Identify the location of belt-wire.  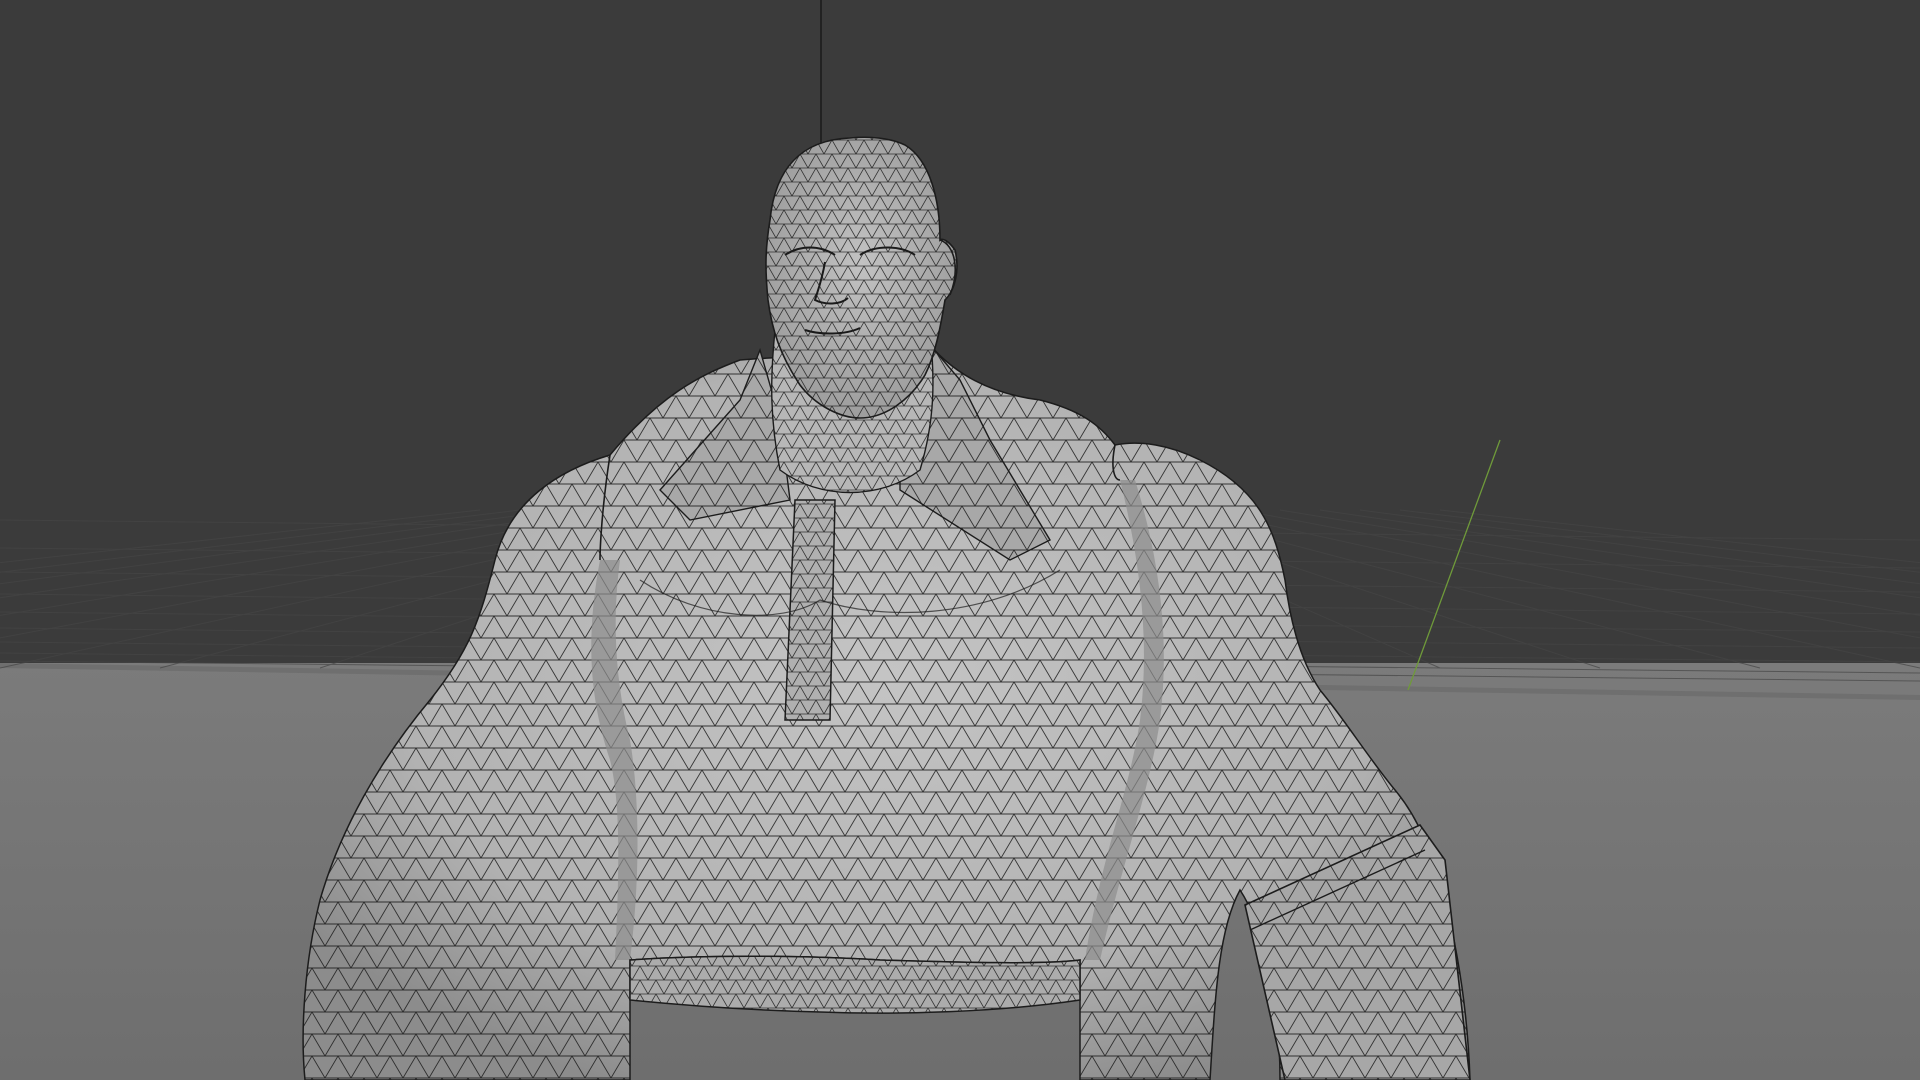
(855, 985).